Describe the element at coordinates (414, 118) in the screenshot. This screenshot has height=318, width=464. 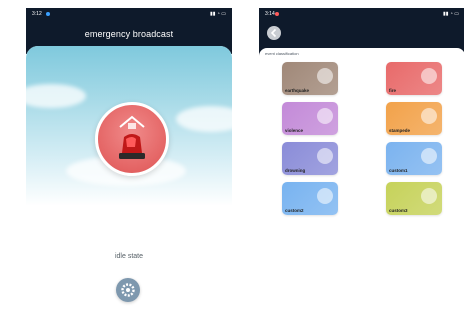
I see `tile-stampede: stampede` at that location.